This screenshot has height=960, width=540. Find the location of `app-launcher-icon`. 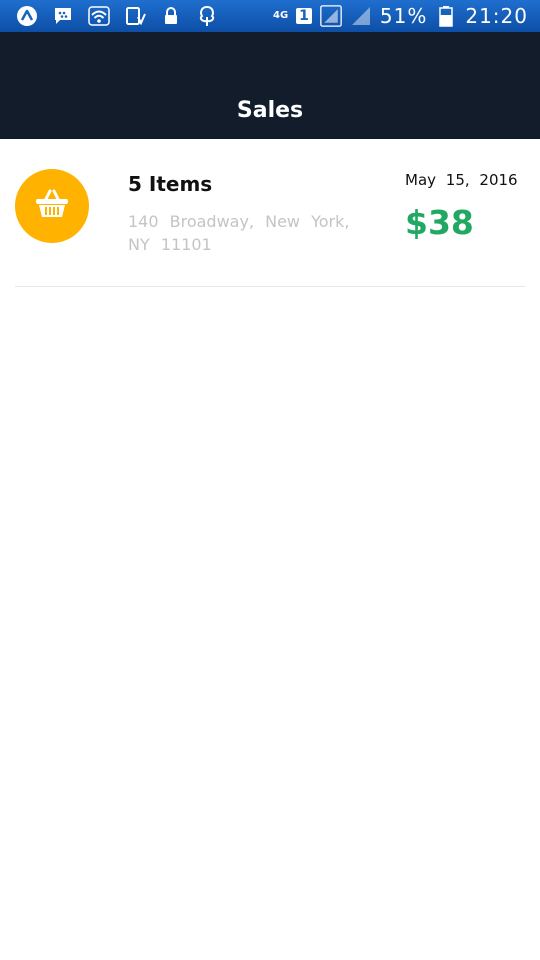

app-launcher-icon is located at coordinates (27, 16).